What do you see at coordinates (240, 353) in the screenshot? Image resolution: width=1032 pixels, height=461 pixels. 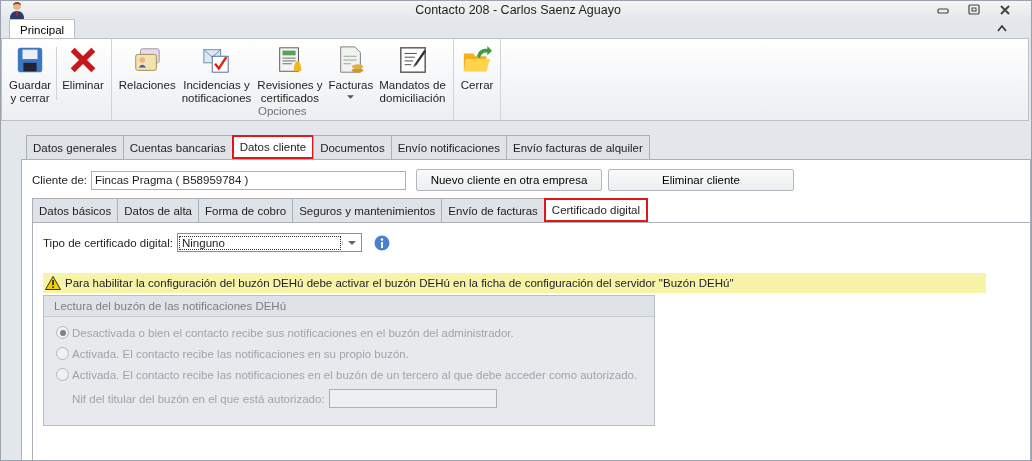 I see `option-label: Activada. El contacto recibe las notificaciones en su propio buzón.` at bounding box center [240, 353].